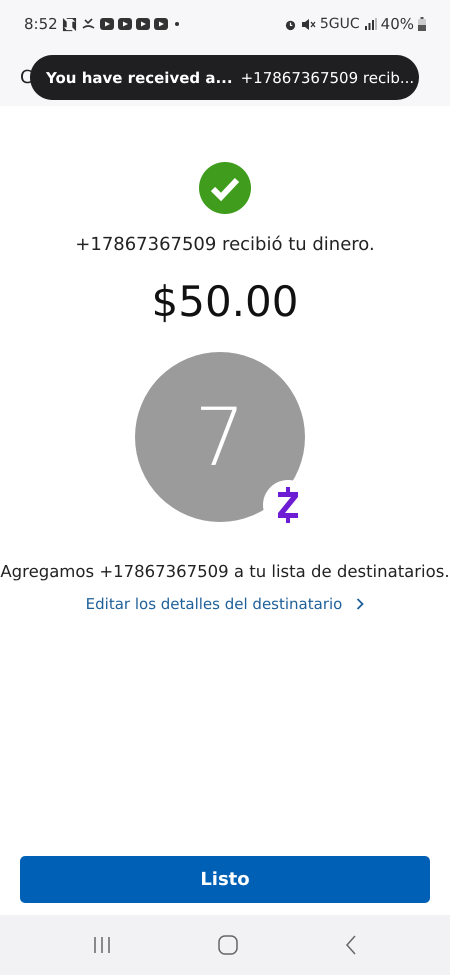 This screenshot has height=975, width=450. Describe the element at coordinates (397, 24) in the screenshot. I see `battery-percent: 40%` at that location.